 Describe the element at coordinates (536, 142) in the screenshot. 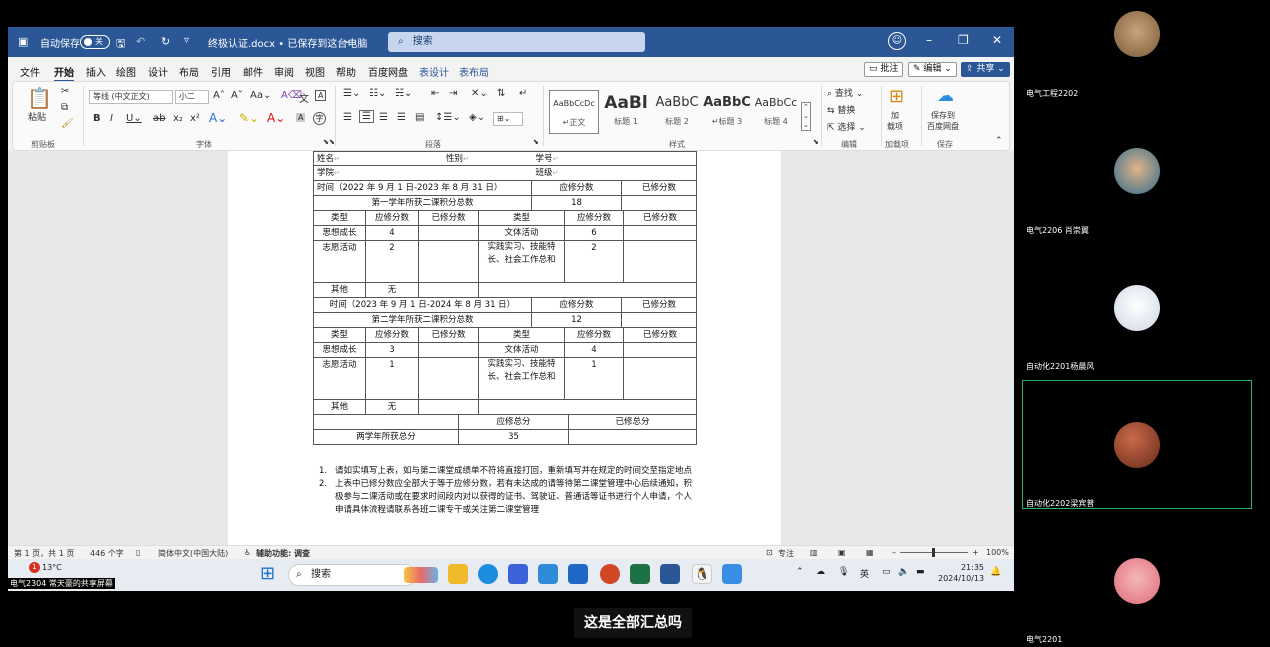

I see `paragraph-dialog-icon: ⬊` at that location.